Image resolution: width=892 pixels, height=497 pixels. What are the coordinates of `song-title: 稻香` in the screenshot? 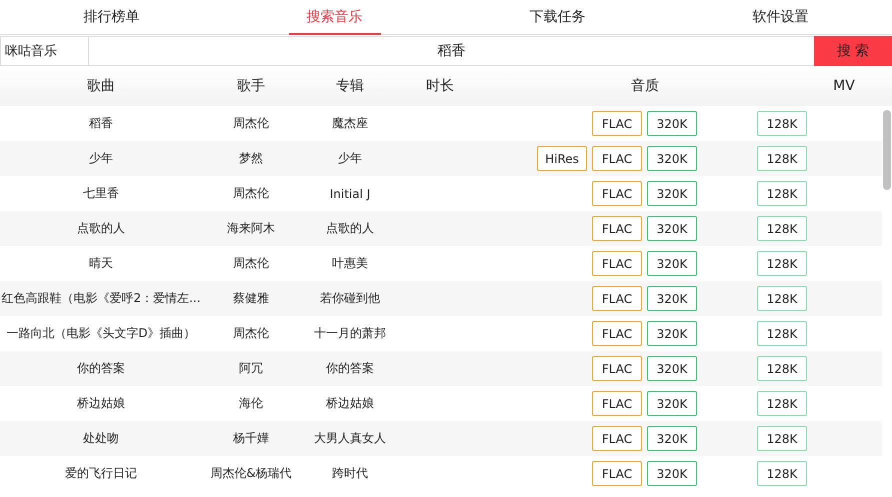 It's located at (101, 123).